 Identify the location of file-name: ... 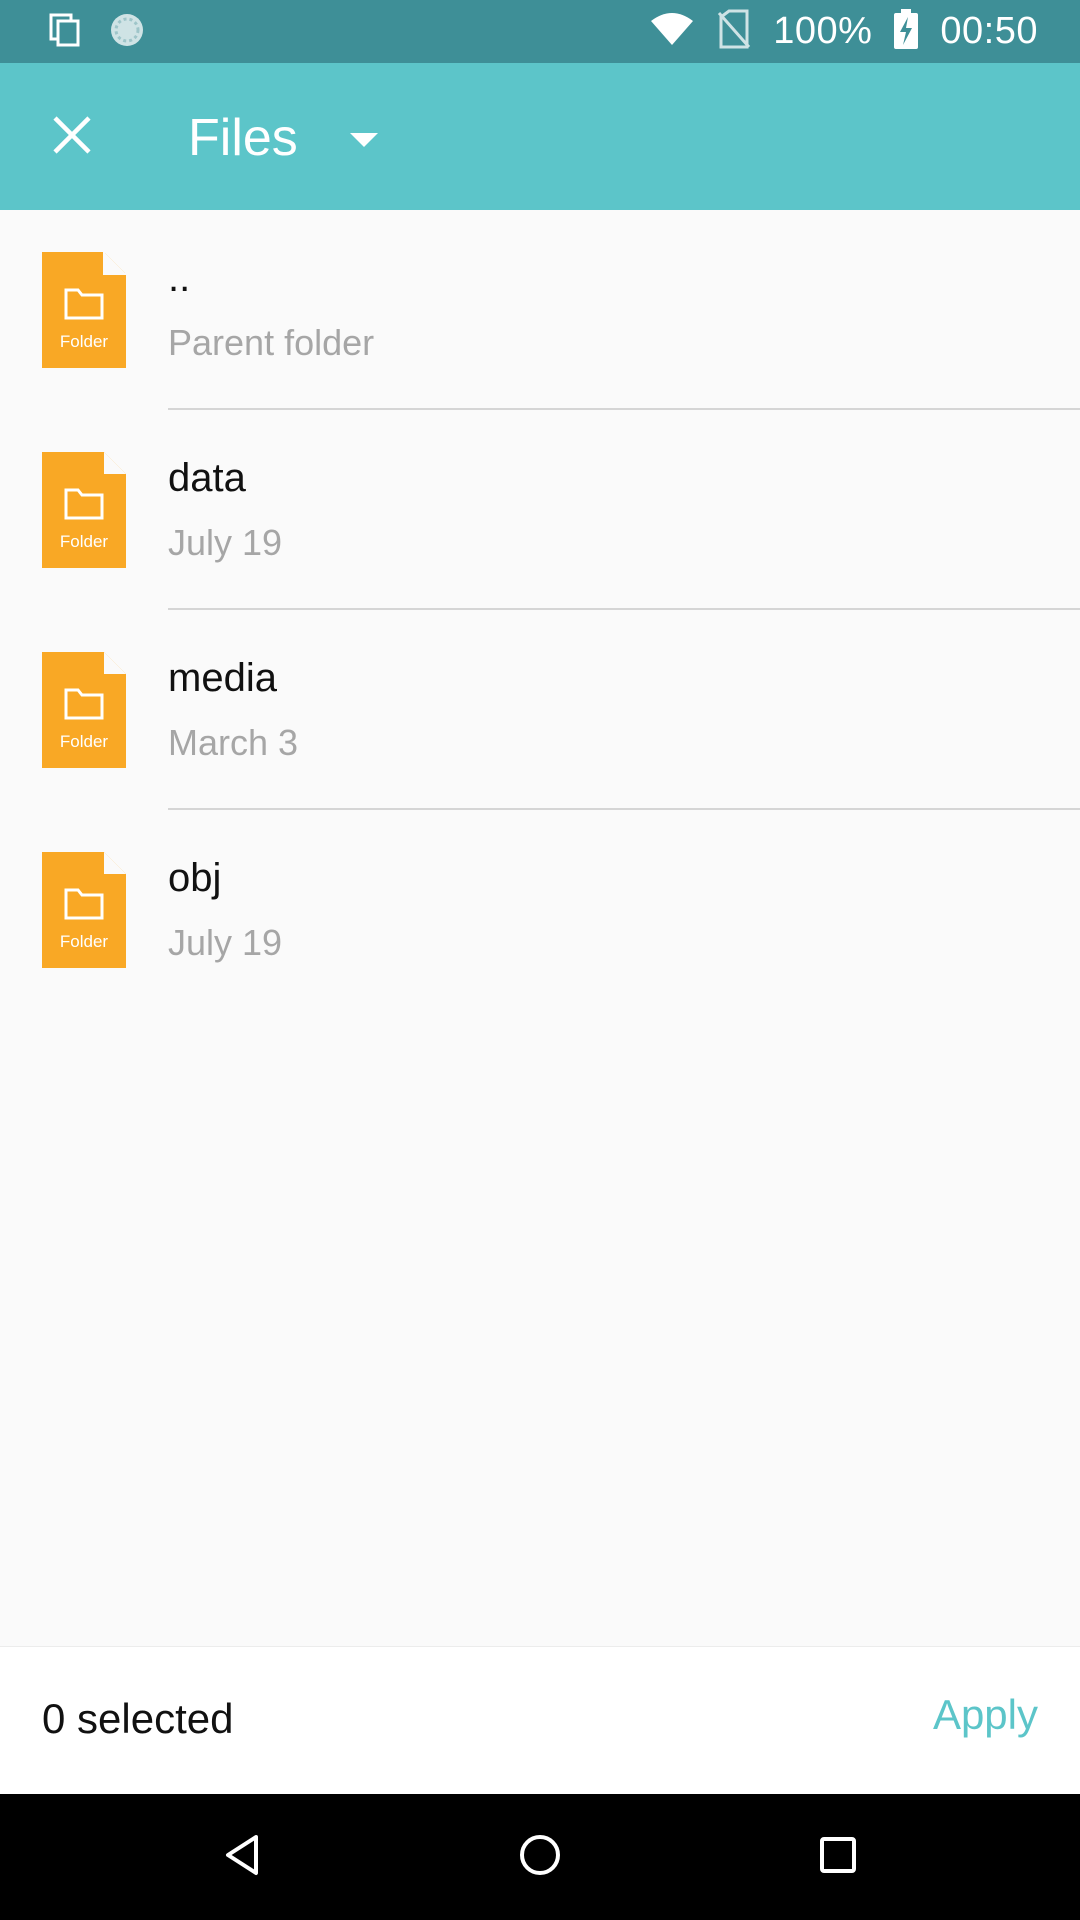
(179, 278).